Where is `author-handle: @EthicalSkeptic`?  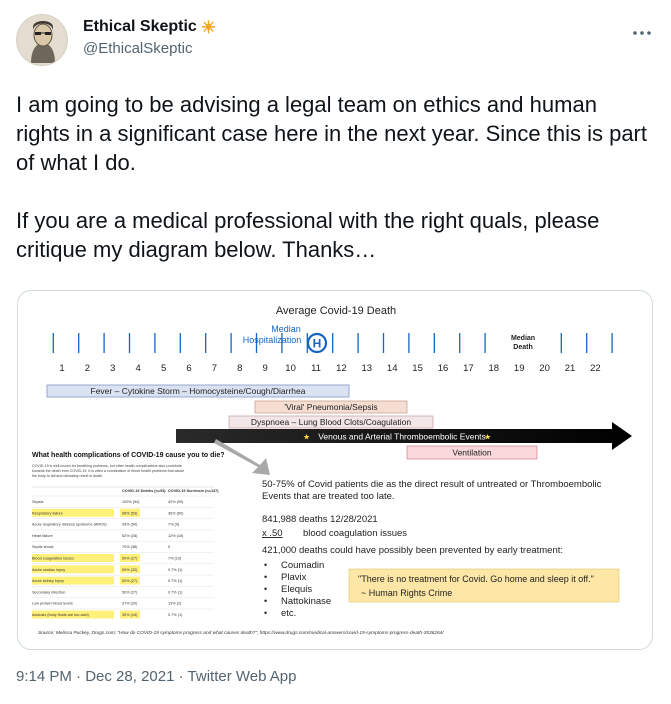 author-handle: @EthicalSkeptic is located at coordinates (149, 48).